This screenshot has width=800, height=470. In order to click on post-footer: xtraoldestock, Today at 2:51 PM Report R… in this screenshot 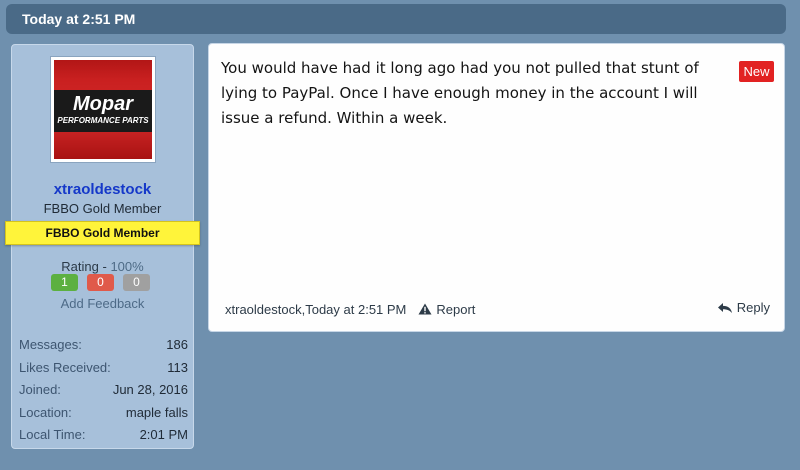, I will do `click(497, 309)`.